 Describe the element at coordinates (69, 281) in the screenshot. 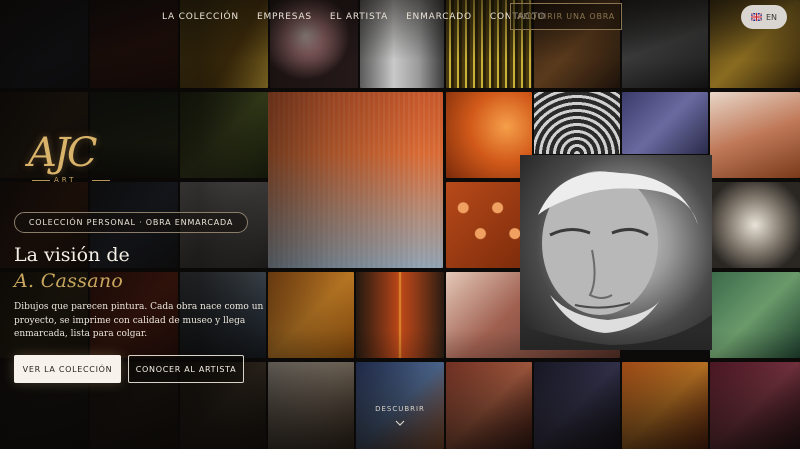

I see `artist-name: A. Cassano` at that location.